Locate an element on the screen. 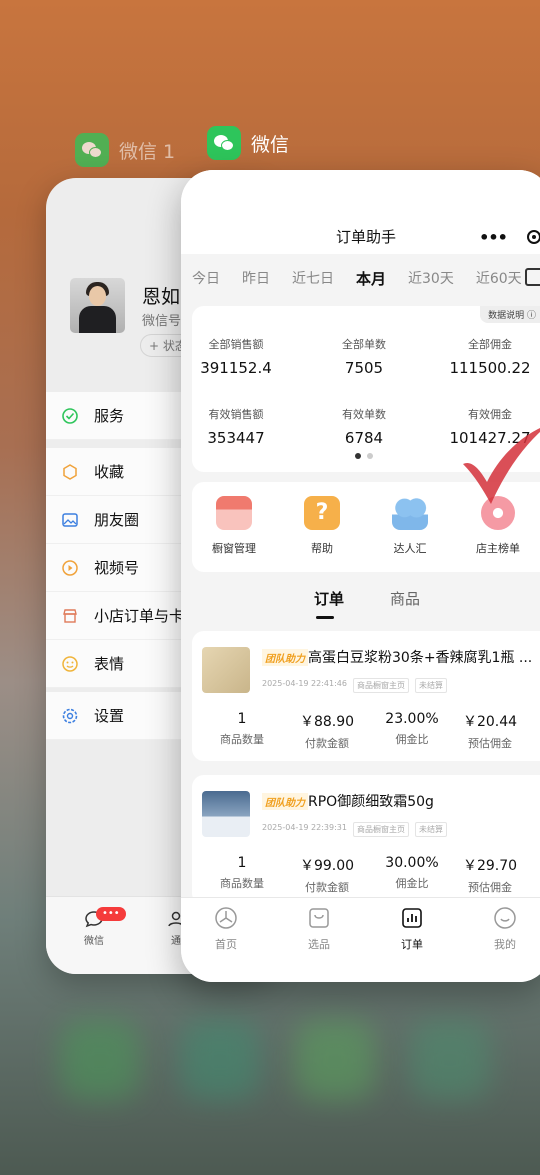 The width and height of the screenshot is (540, 1175). stat-label: 全部销售额 is located at coordinates (236, 344).